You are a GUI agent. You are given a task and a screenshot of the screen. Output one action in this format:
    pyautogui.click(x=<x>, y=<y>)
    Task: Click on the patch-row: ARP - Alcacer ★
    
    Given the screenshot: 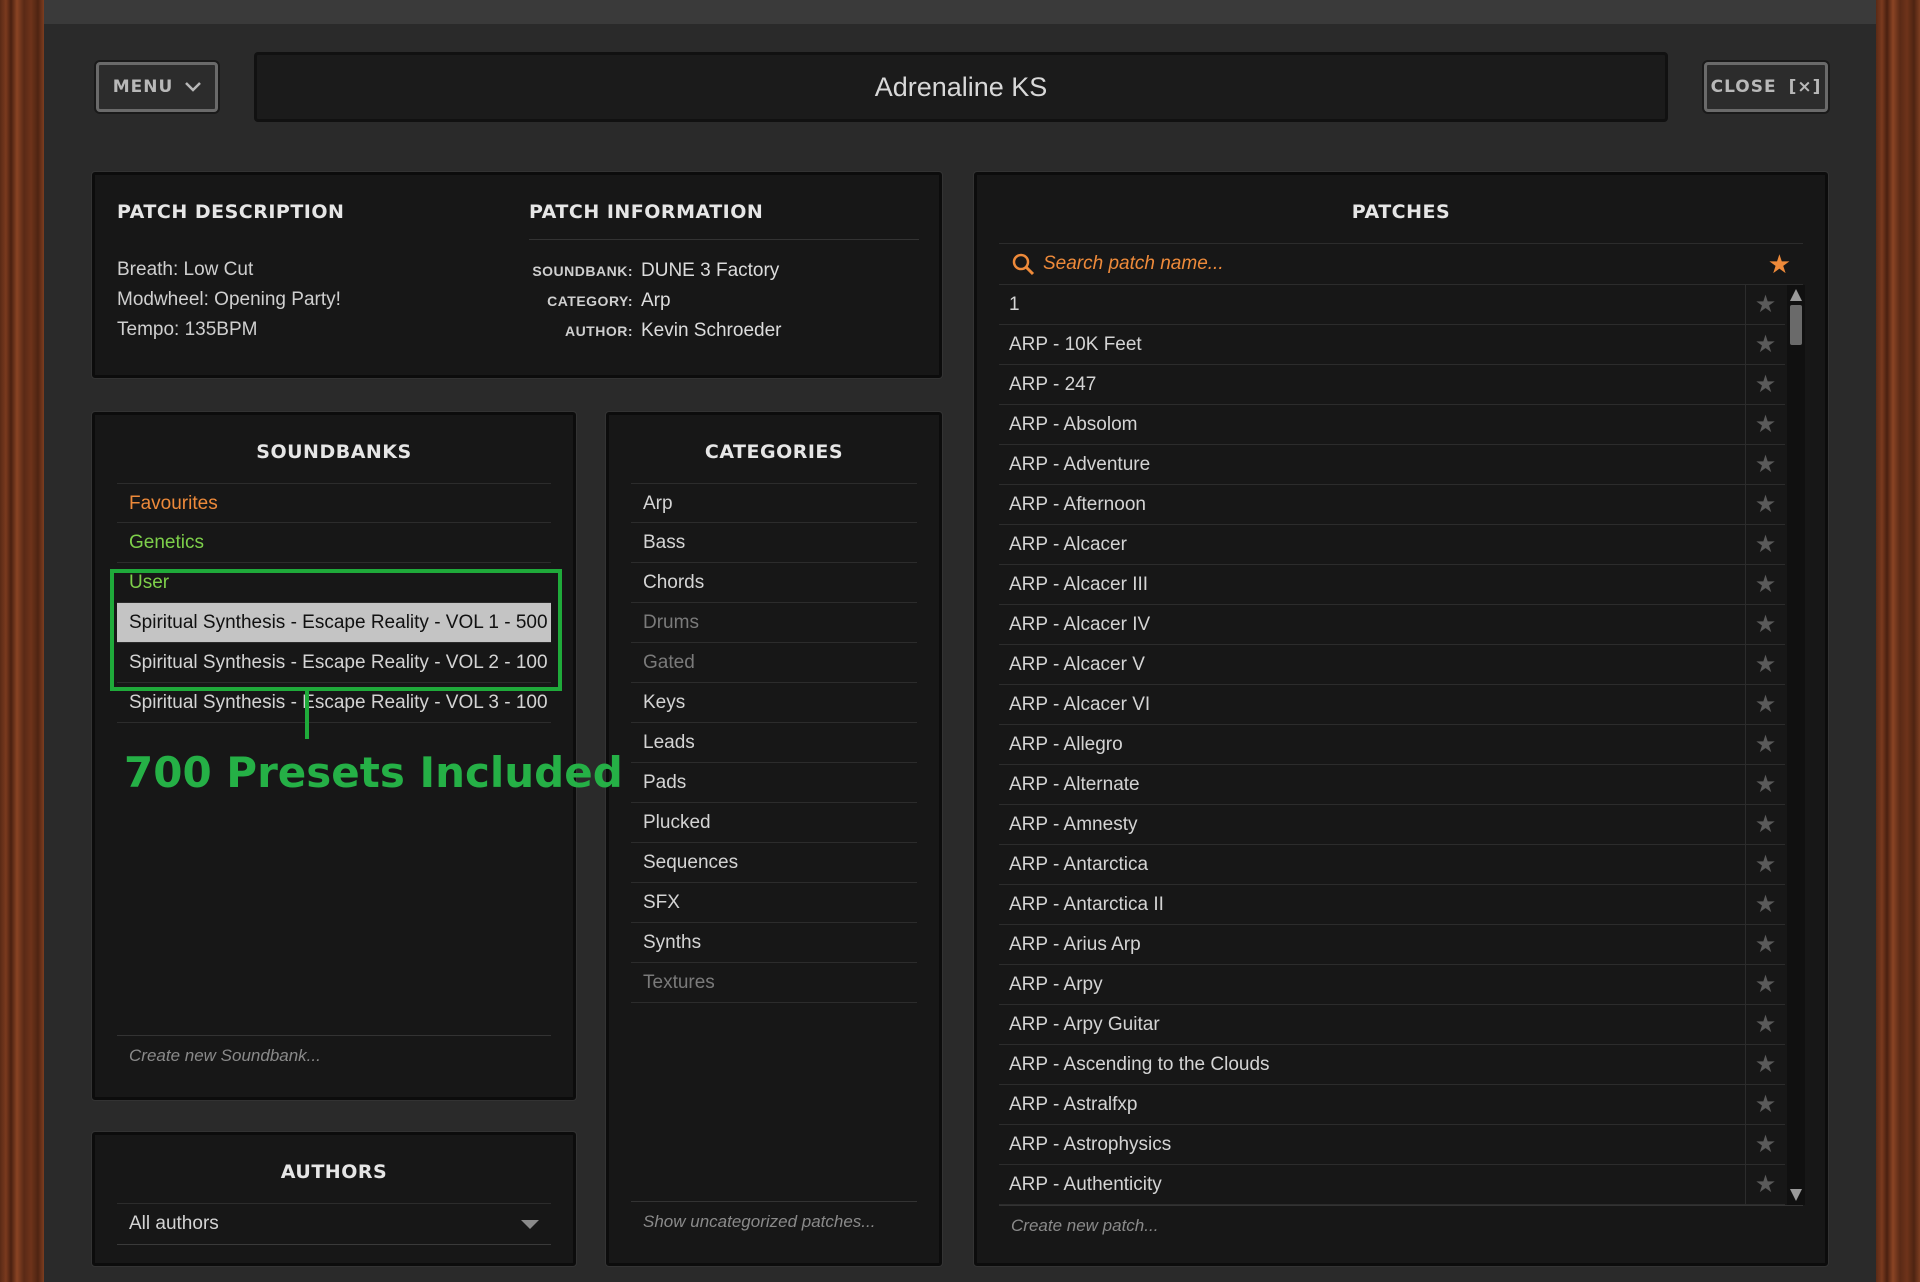 What is the action you would take?
    pyautogui.click(x=1392, y=545)
    